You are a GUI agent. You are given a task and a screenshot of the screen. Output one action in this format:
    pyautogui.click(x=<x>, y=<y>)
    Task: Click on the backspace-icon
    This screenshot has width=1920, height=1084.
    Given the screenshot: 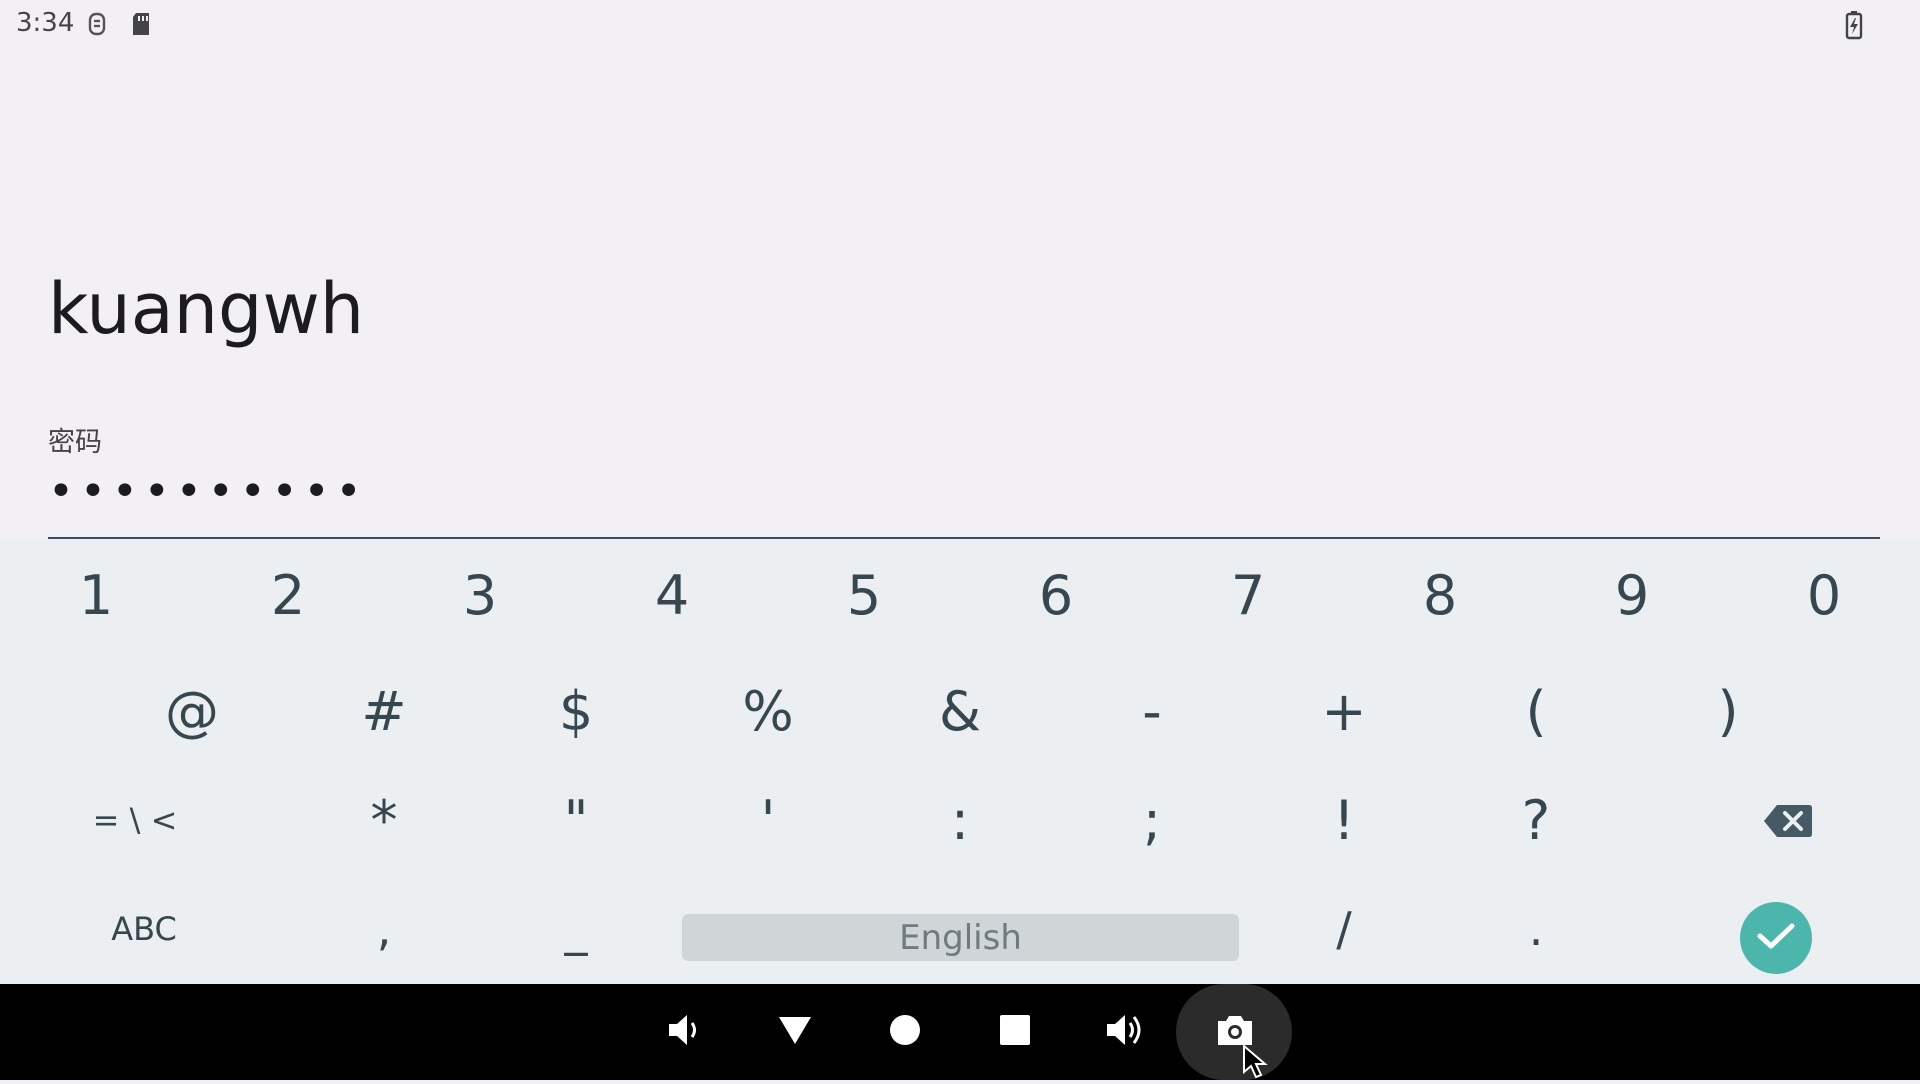 What is the action you would take?
    pyautogui.click(x=1788, y=820)
    